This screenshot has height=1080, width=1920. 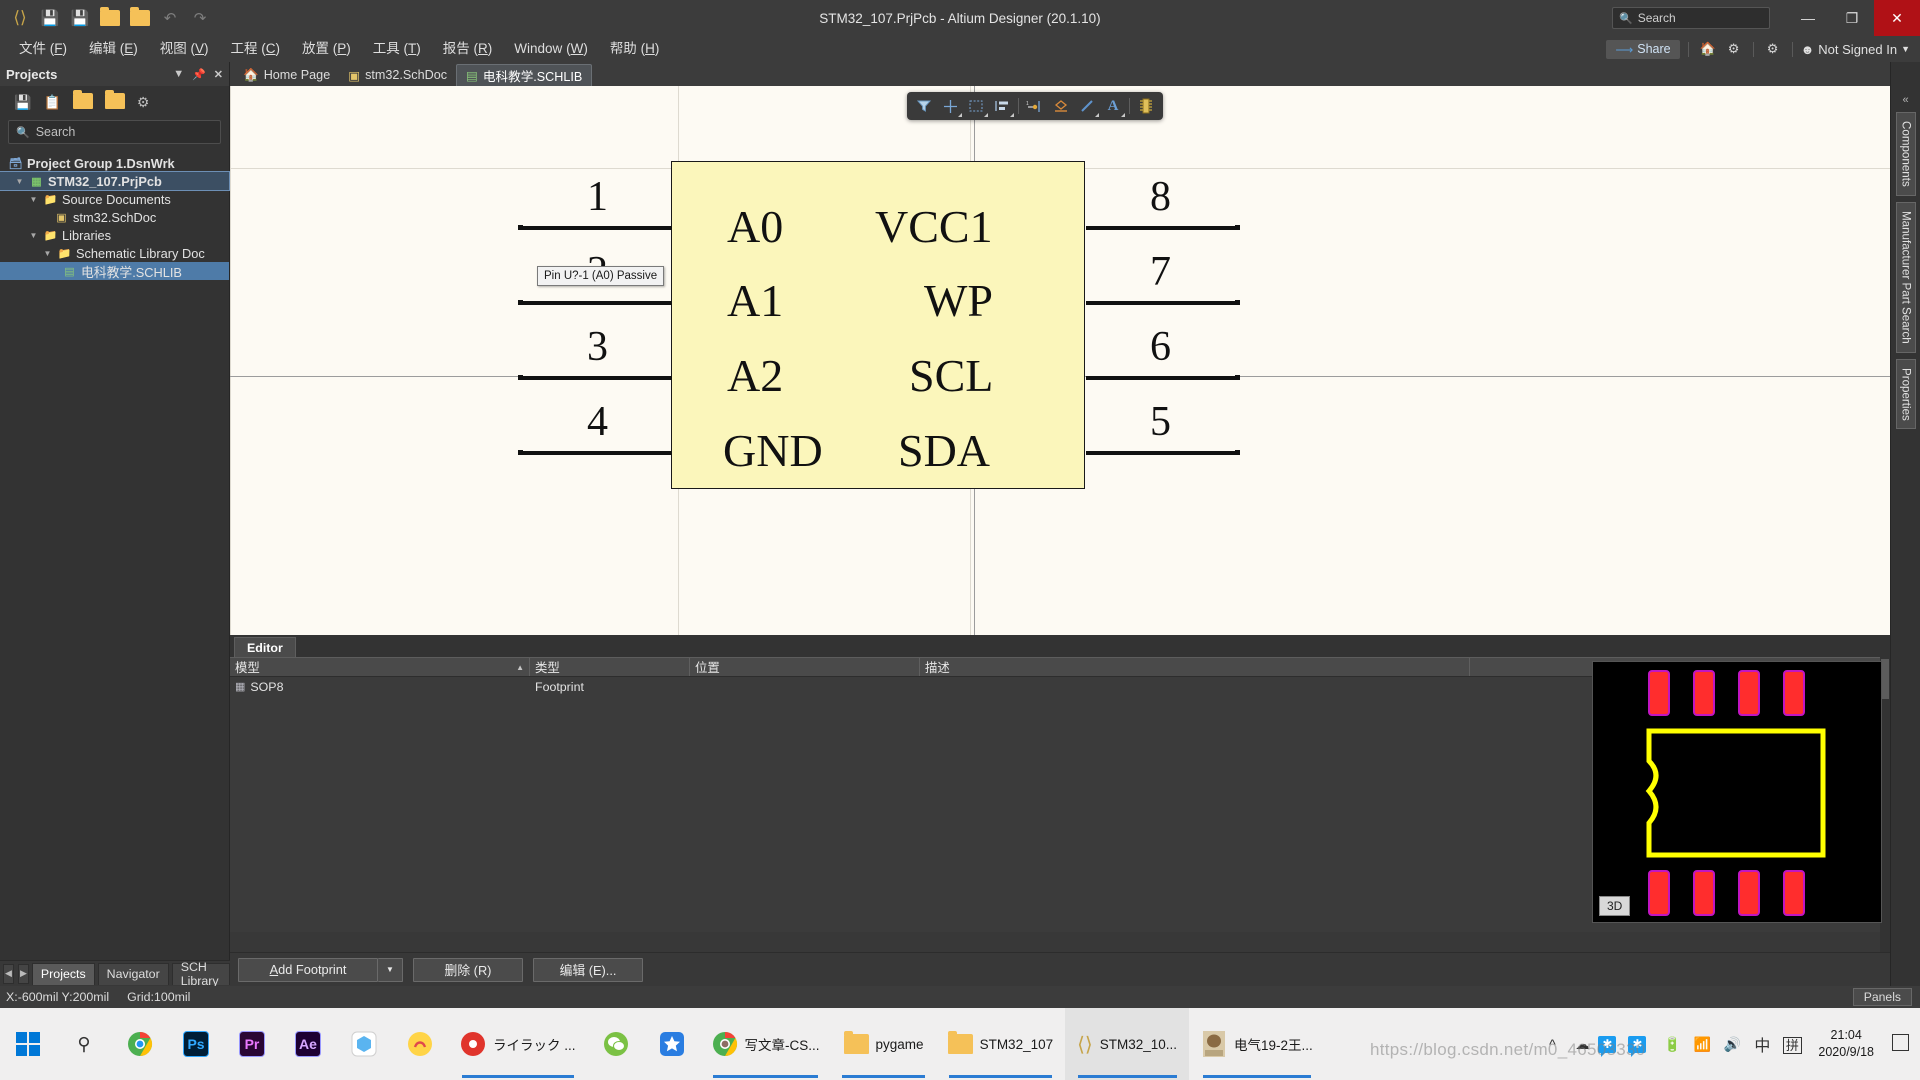 I want to click on add-footprint-split-button: Add Footprint ▼, so click(x=320, y=969).